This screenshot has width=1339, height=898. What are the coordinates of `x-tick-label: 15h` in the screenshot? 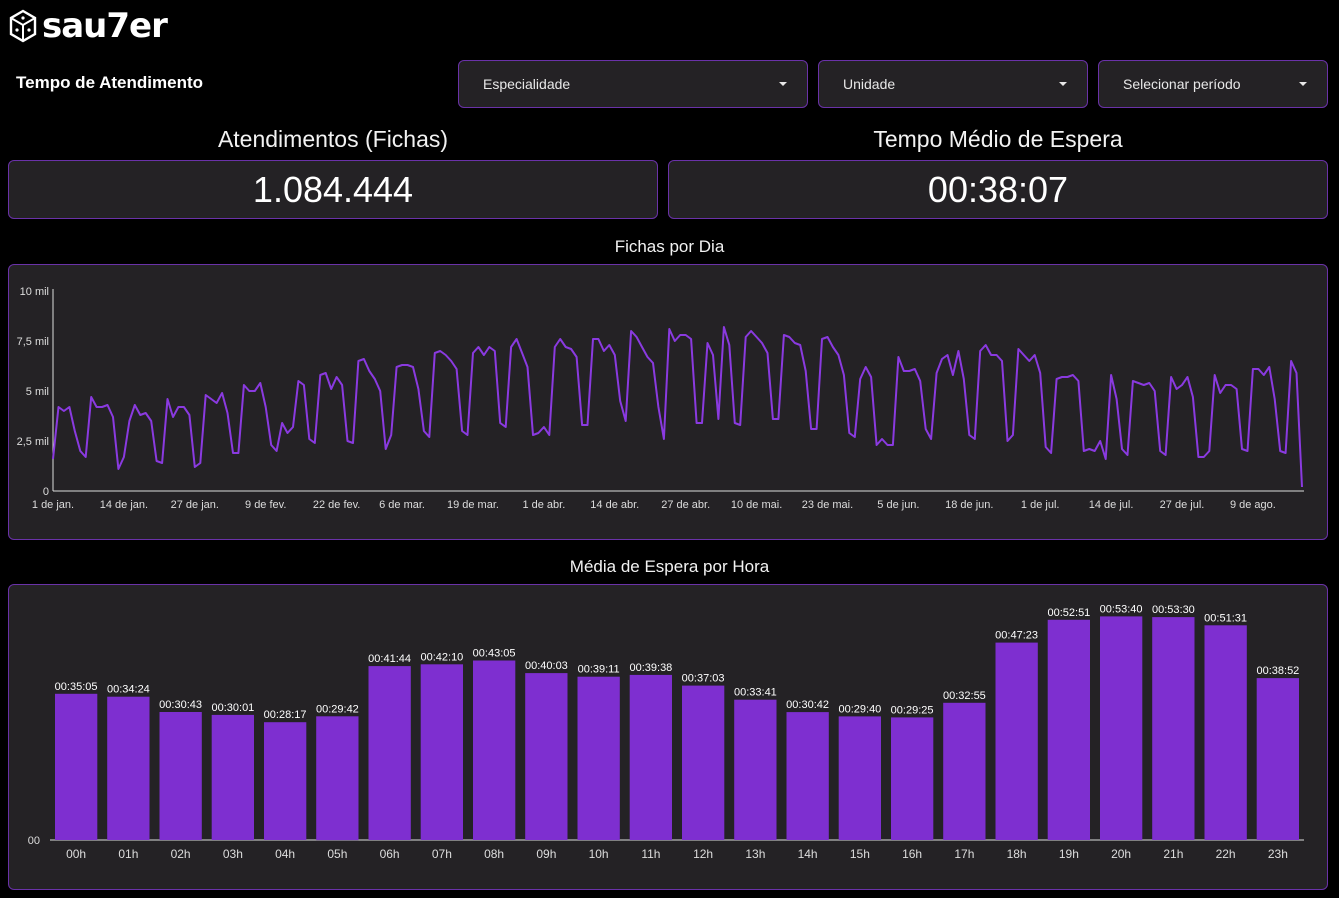 It's located at (860, 854).